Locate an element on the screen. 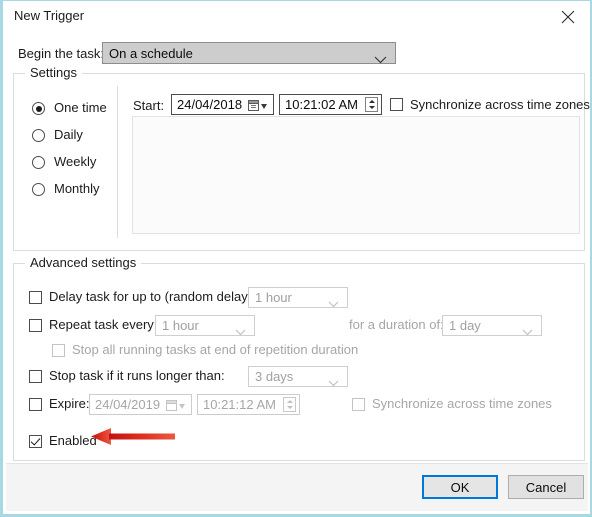 The height and width of the screenshot is (517, 592). begin-task-label: Begin the task: is located at coordinates (61, 53).